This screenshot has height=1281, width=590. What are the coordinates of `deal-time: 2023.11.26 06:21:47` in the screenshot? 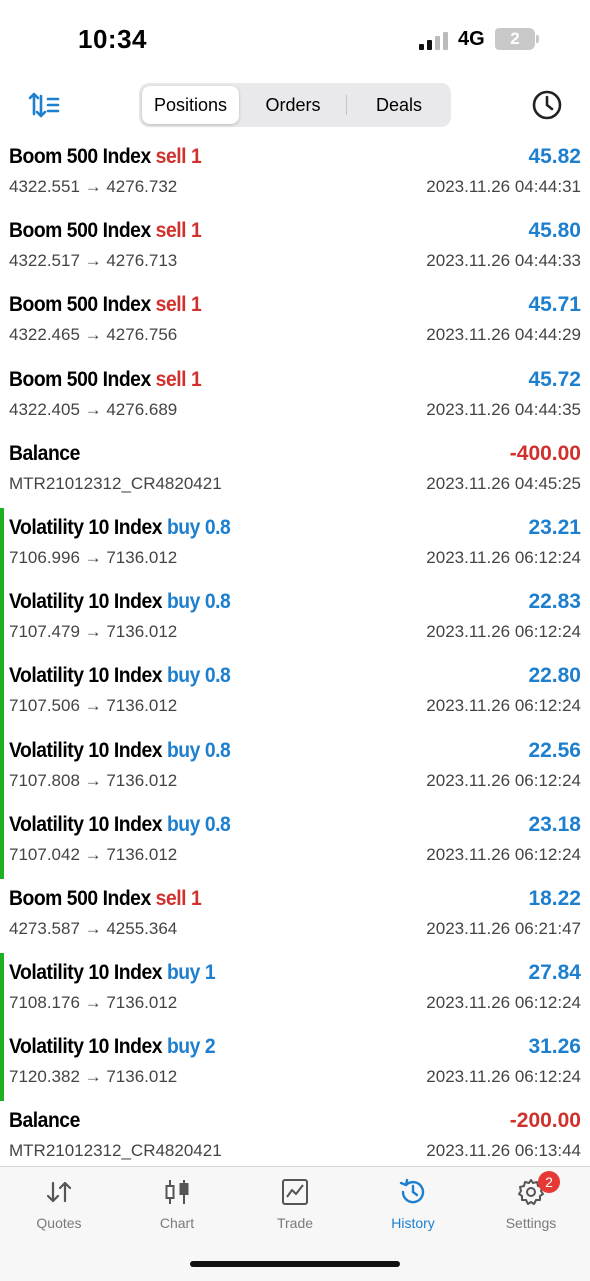 It's located at (503, 928).